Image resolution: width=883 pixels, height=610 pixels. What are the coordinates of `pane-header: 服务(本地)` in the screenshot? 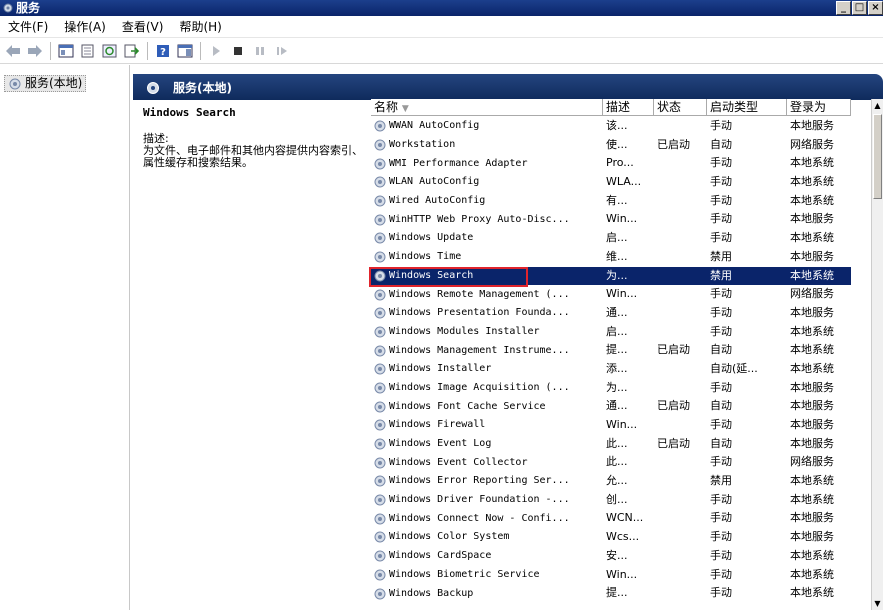 It's located at (508, 87).